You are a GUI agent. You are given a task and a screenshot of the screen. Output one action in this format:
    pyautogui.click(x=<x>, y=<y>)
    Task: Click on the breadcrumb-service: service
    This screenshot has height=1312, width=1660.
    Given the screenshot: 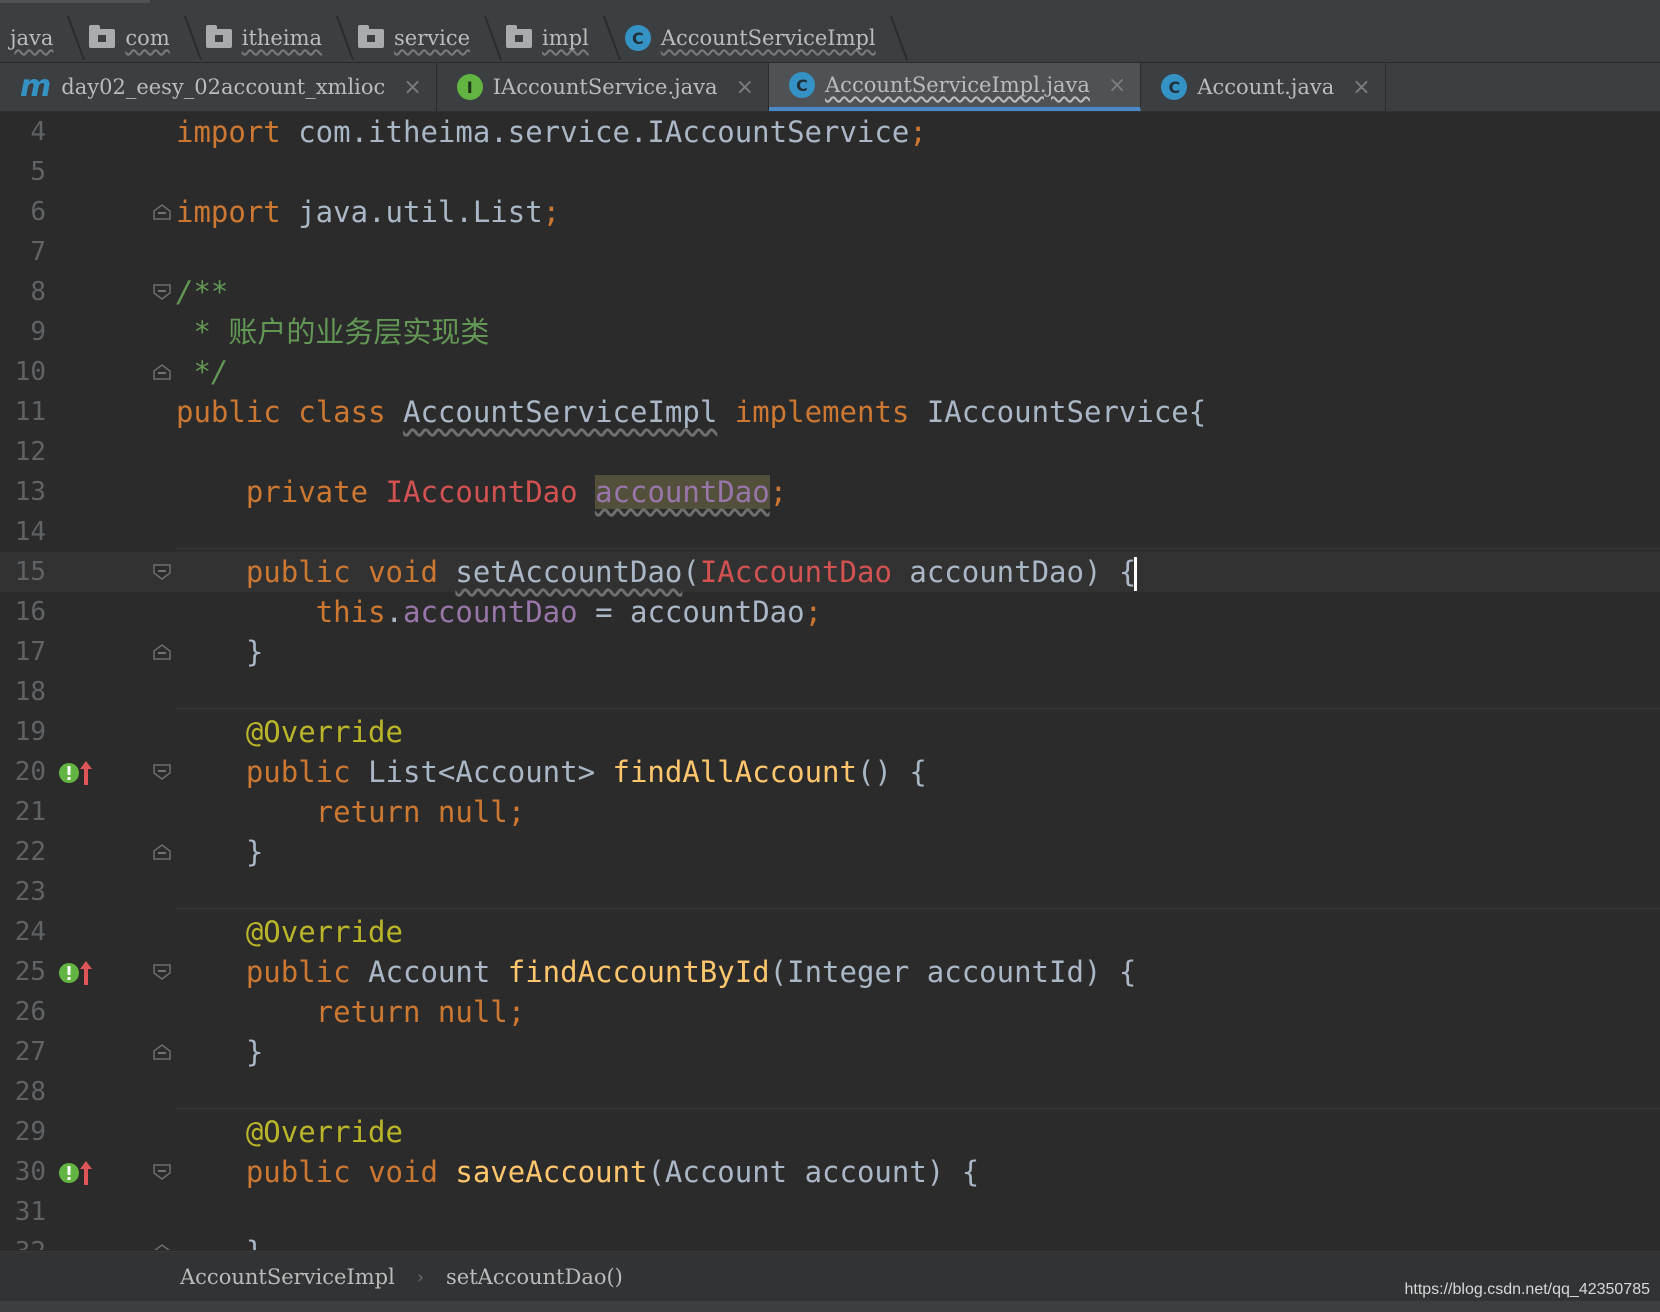 What is the action you would take?
    pyautogui.click(x=422, y=38)
    